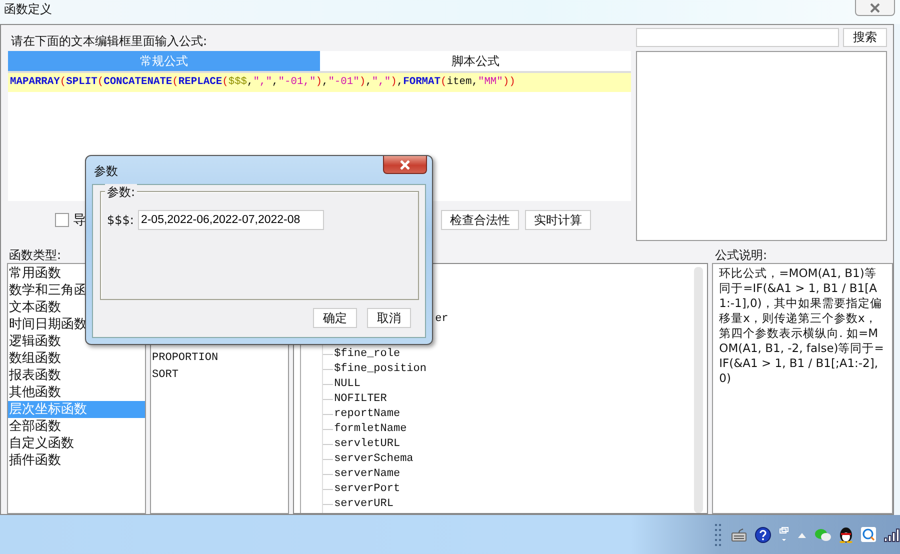 The image size is (900, 554). What do you see at coordinates (79, 220) in the screenshot?
I see `checkbox-label: 导` at bounding box center [79, 220].